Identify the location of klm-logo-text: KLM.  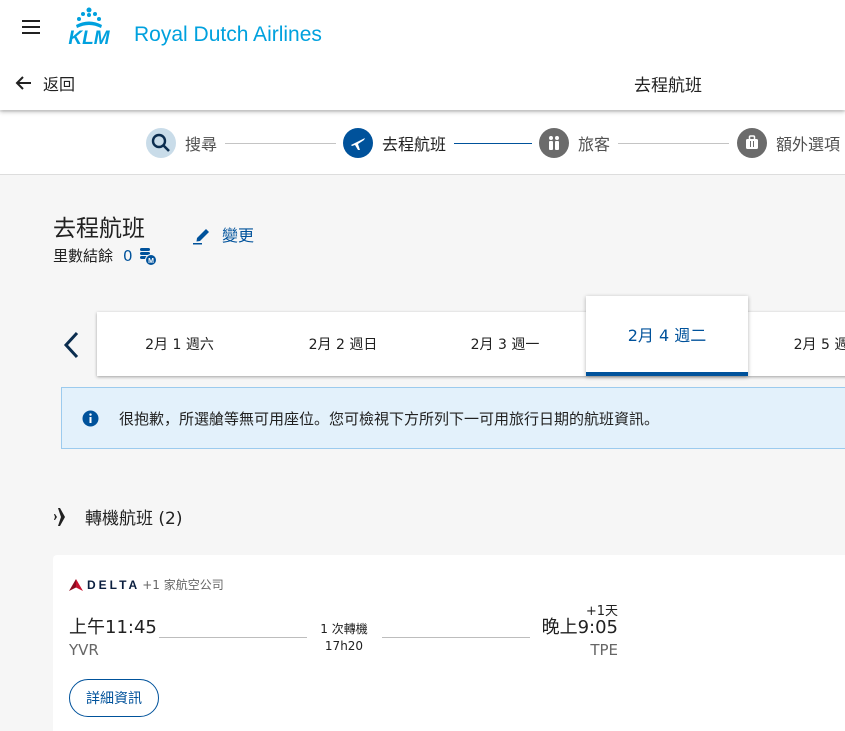
(89, 38).